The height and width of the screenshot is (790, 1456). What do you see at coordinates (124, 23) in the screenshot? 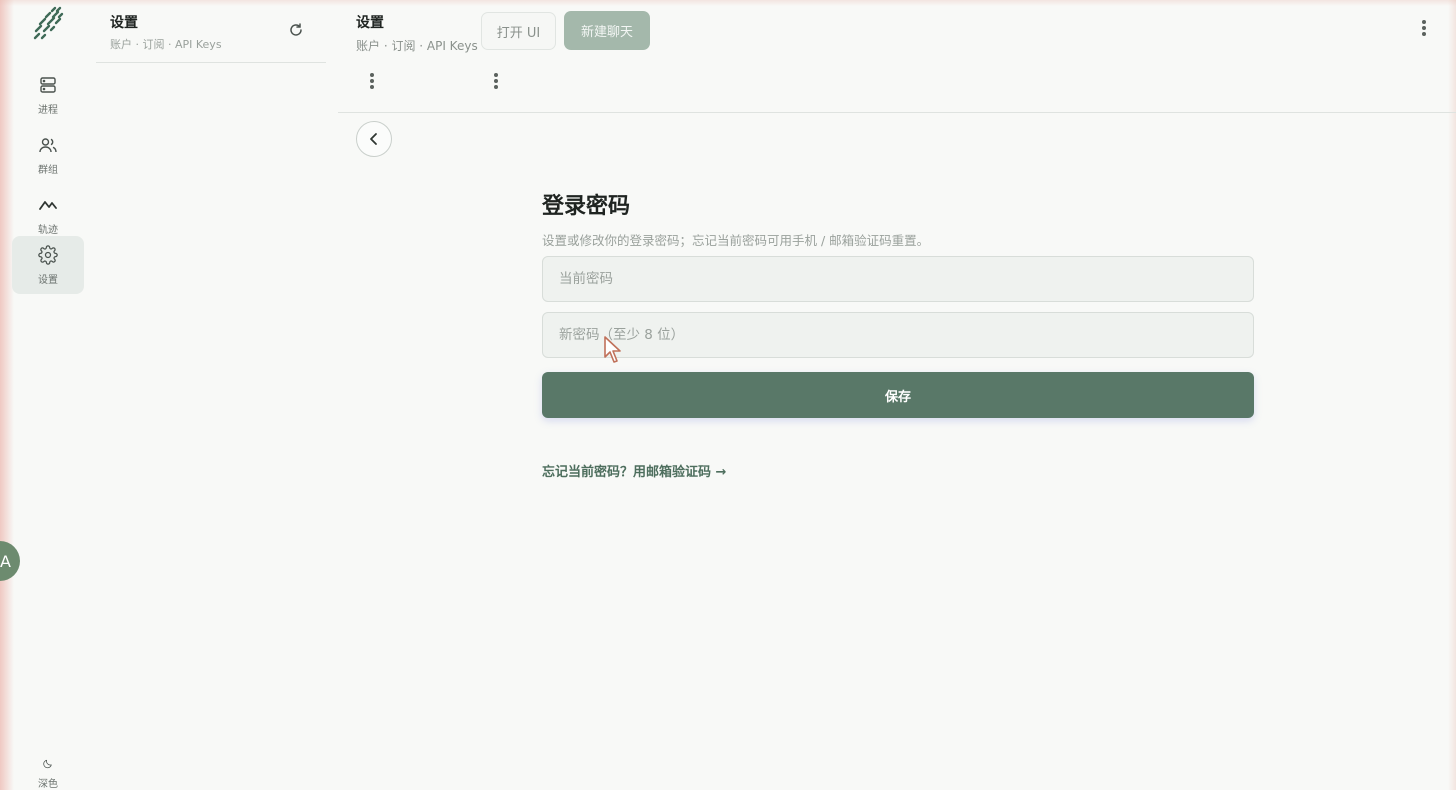
I see `list-title: 设置` at bounding box center [124, 23].